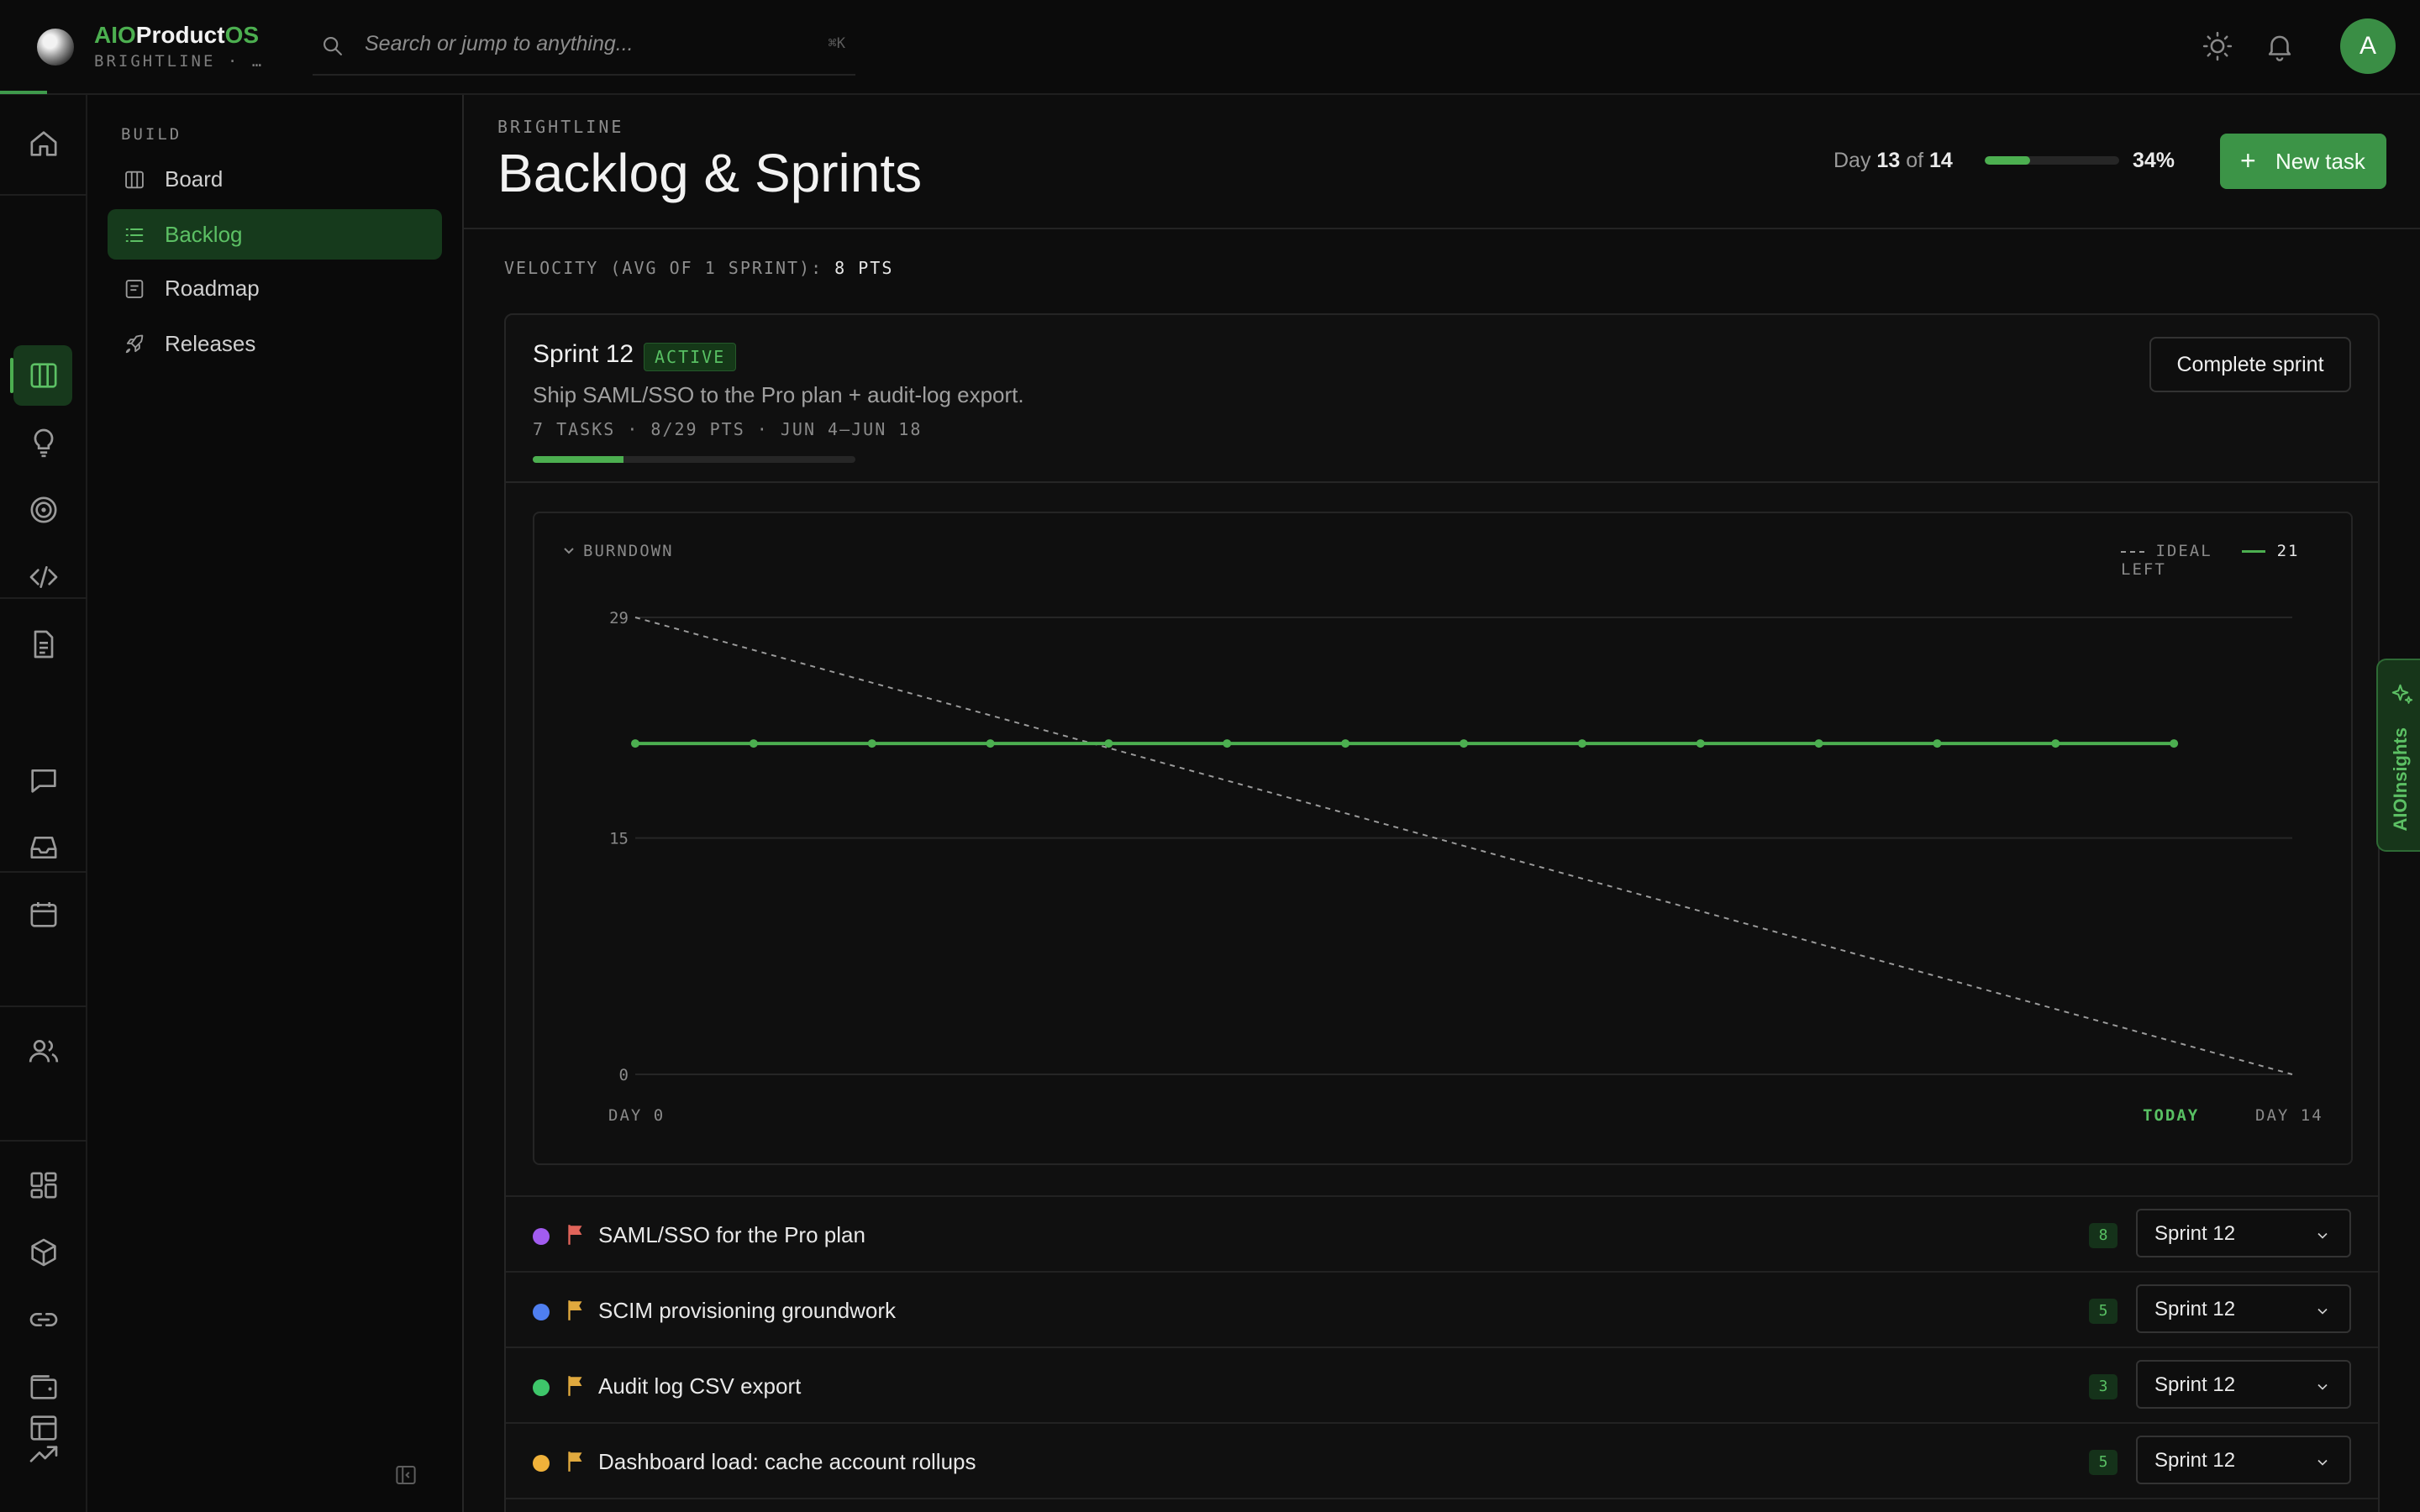 Image resolution: width=2420 pixels, height=1512 pixels. Describe the element at coordinates (210, 343) in the screenshot. I see `sidebar-item-label: Releases` at that location.